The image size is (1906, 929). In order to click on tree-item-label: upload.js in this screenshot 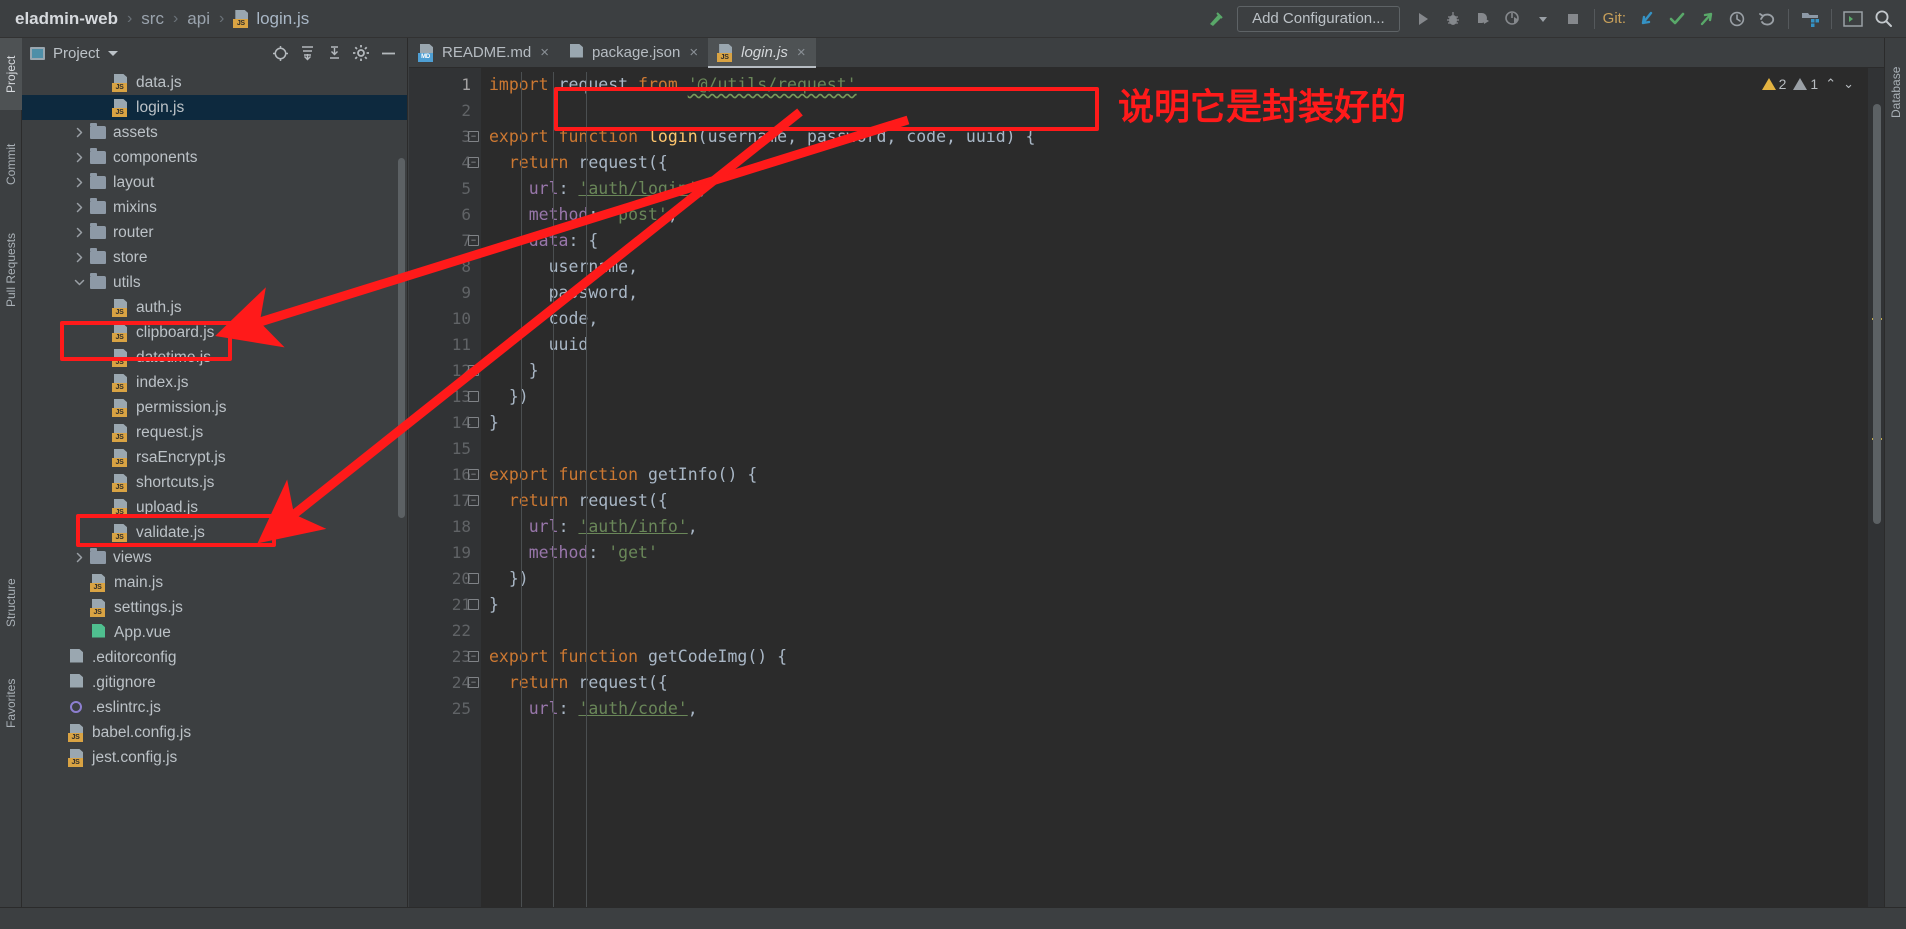, I will do `click(167, 507)`.